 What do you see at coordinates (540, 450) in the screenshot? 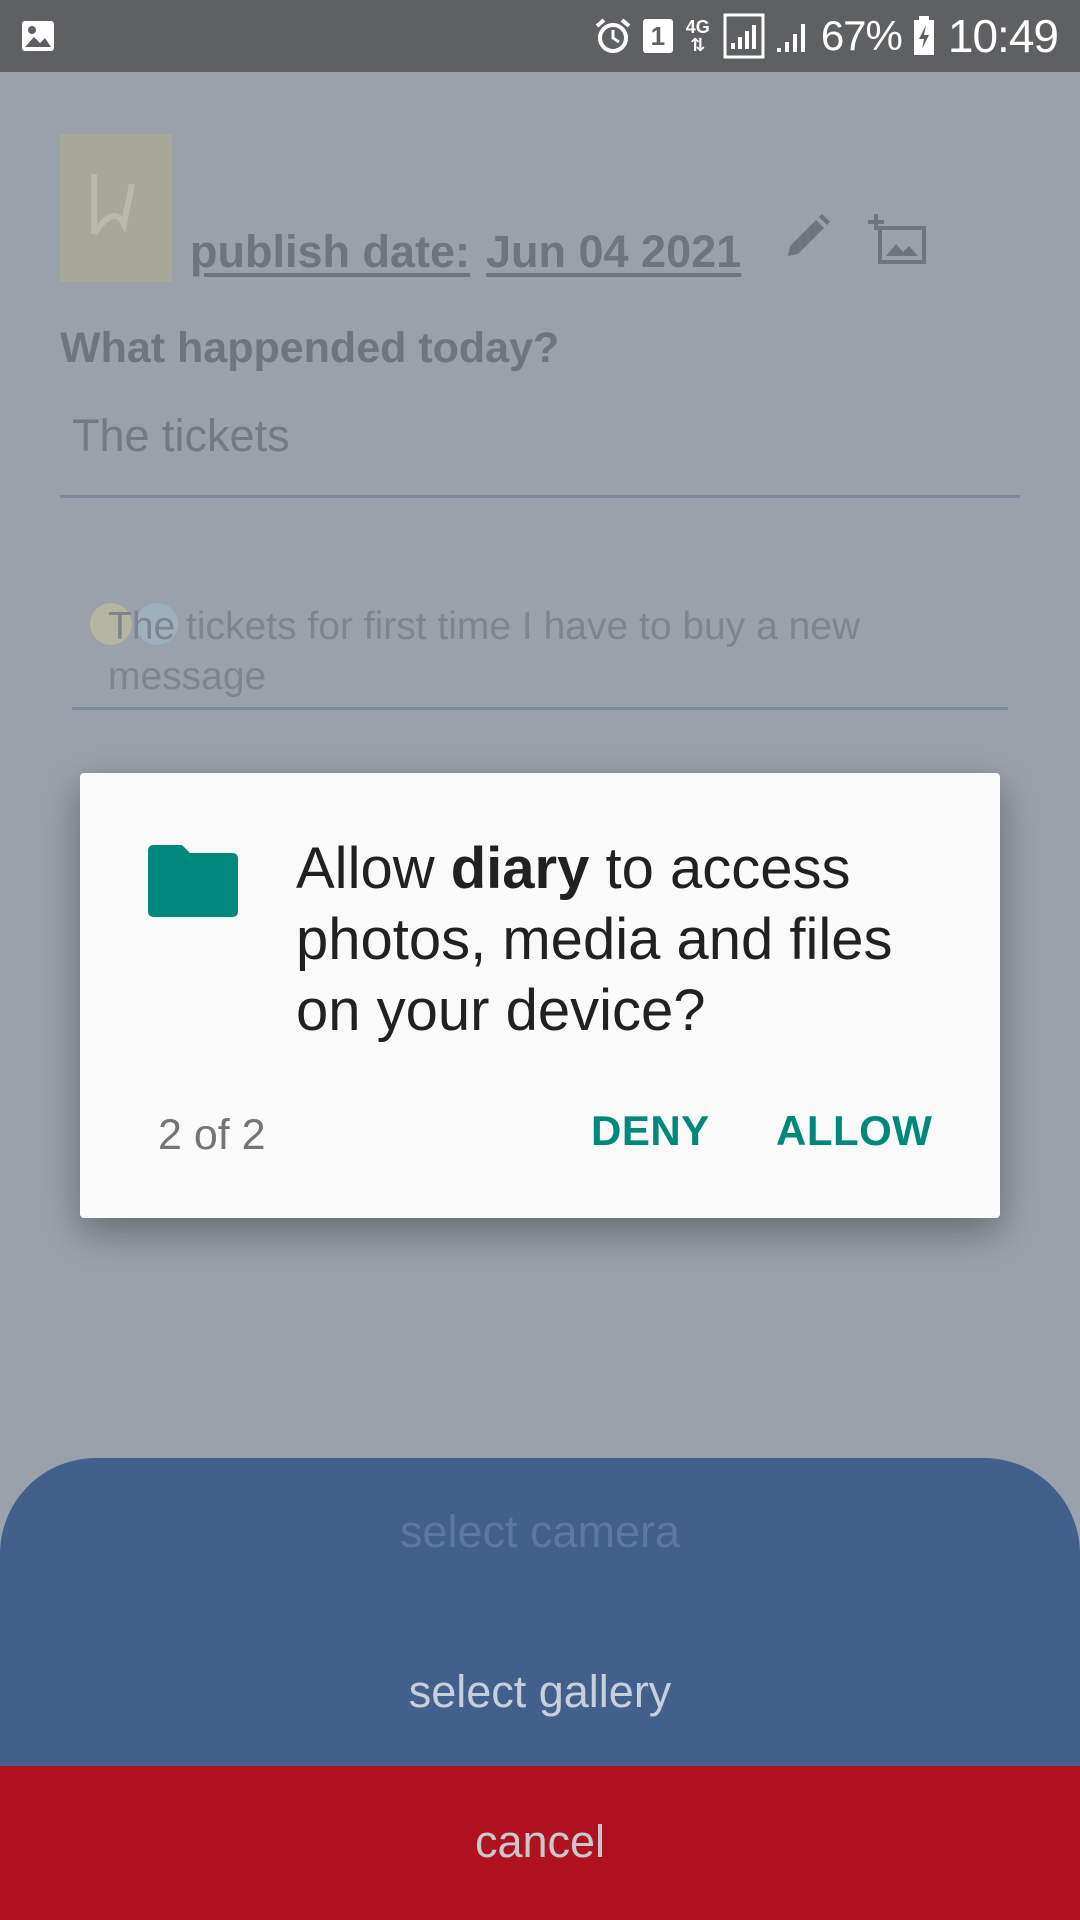
I see `title-input: The tickets` at bounding box center [540, 450].